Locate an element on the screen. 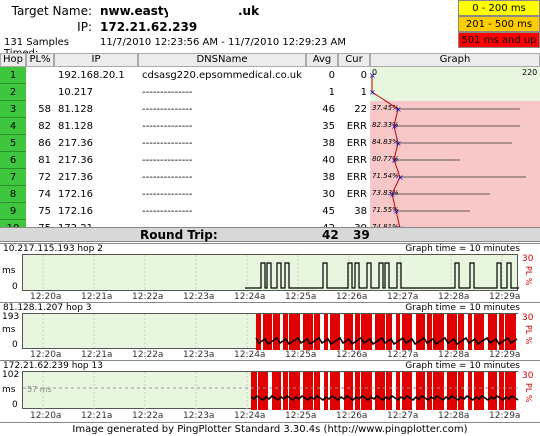 This screenshot has width=540, height=436. hop-cur: 22 is located at coordinates (360, 109).